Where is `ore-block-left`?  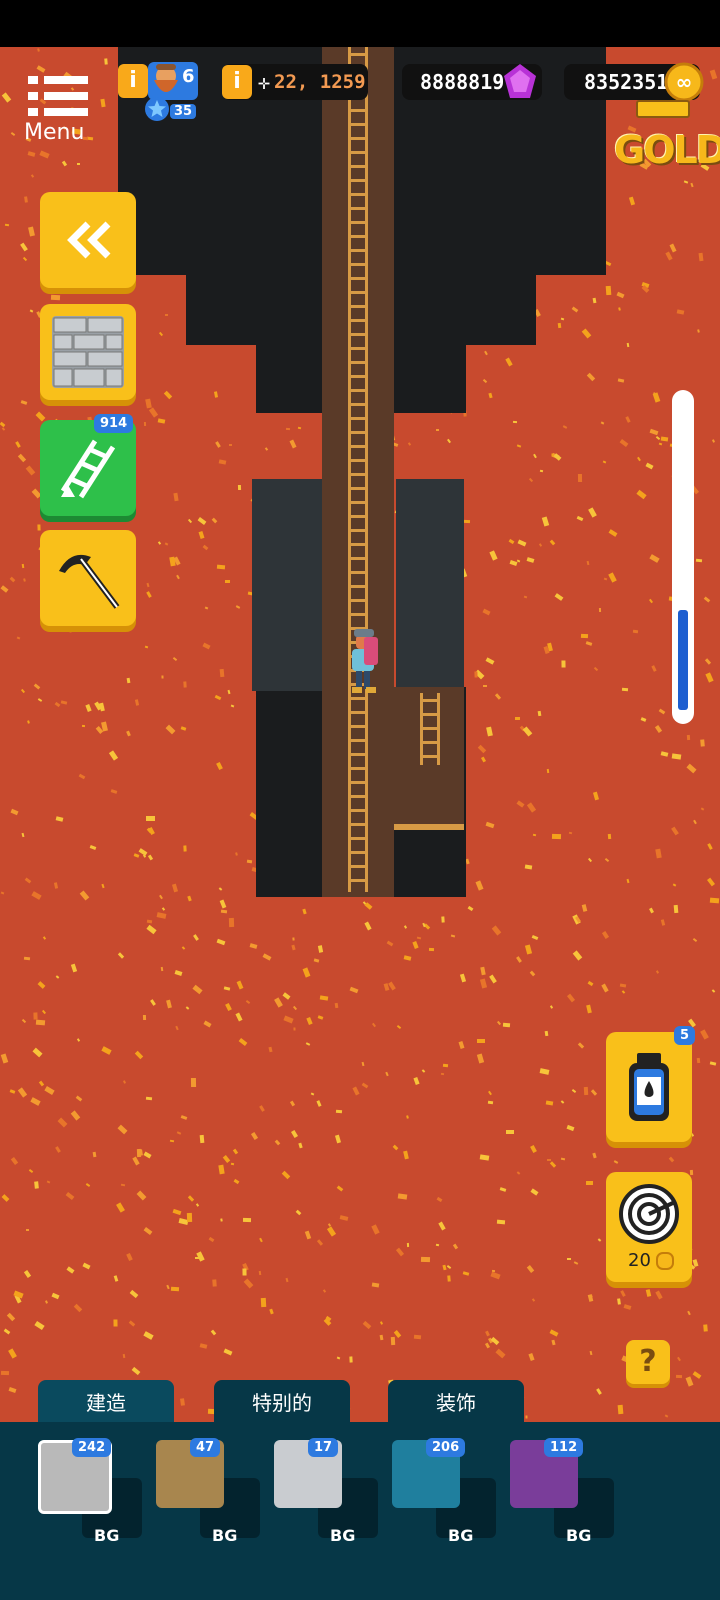 ore-block-left is located at coordinates (288, 585).